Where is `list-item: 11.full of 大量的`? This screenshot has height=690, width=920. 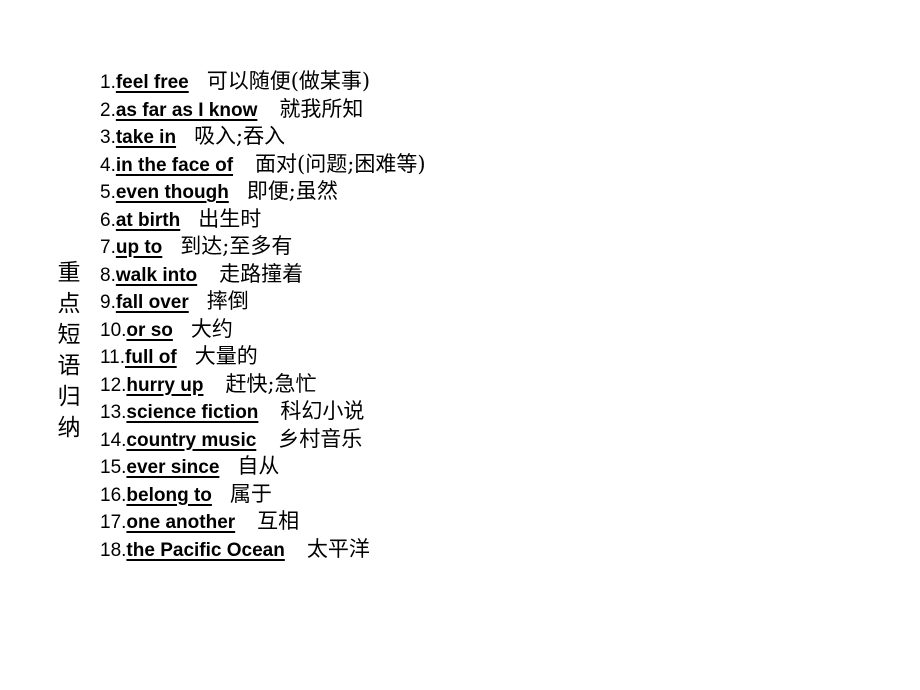
list-item: 11.full of 大量的 is located at coordinates (490, 357).